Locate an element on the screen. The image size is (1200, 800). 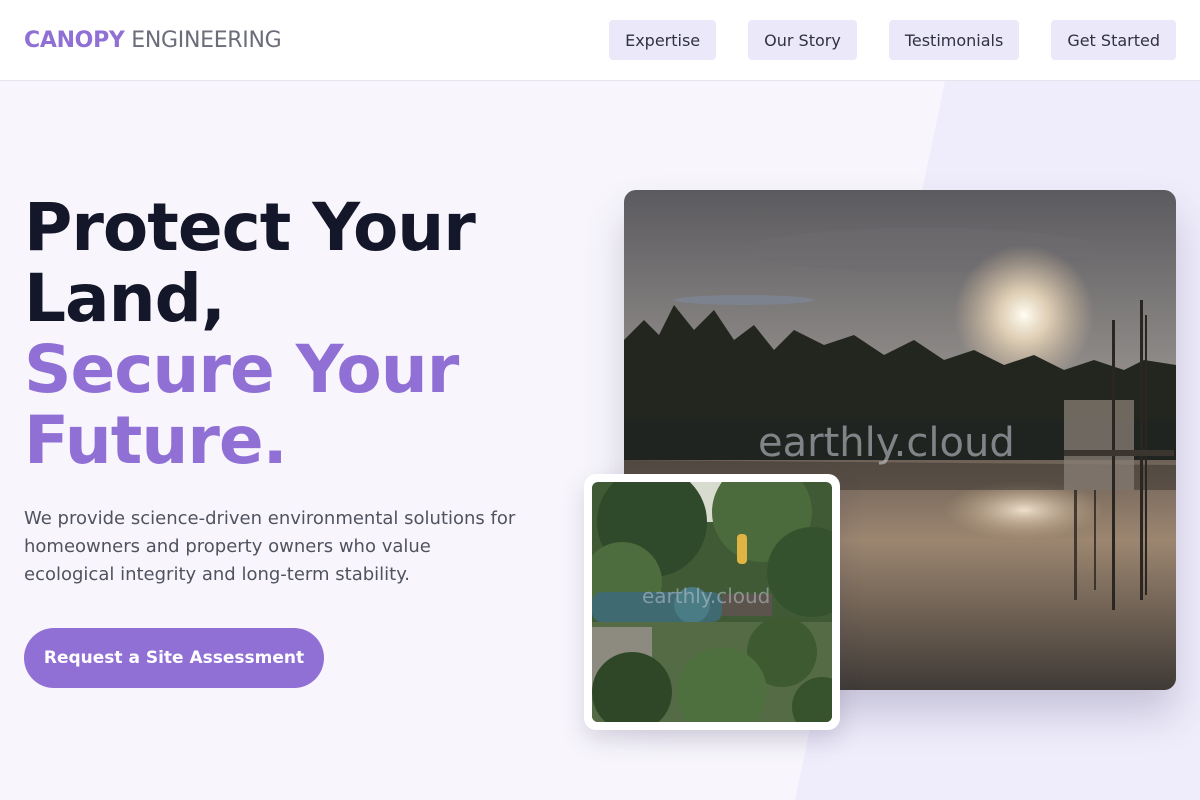
brand-logo: CANOPY ENGINEERING is located at coordinates (153, 40).